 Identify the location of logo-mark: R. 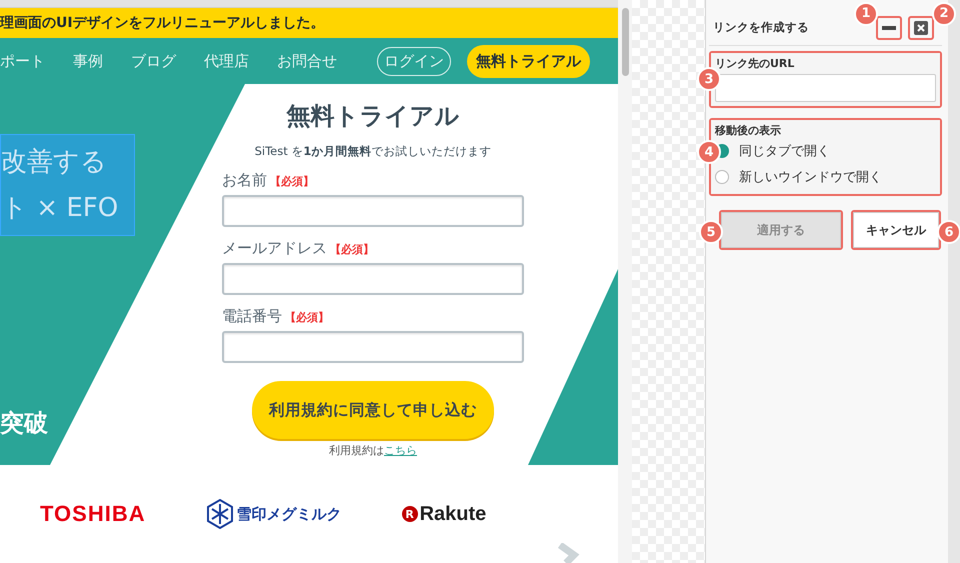
(410, 514).